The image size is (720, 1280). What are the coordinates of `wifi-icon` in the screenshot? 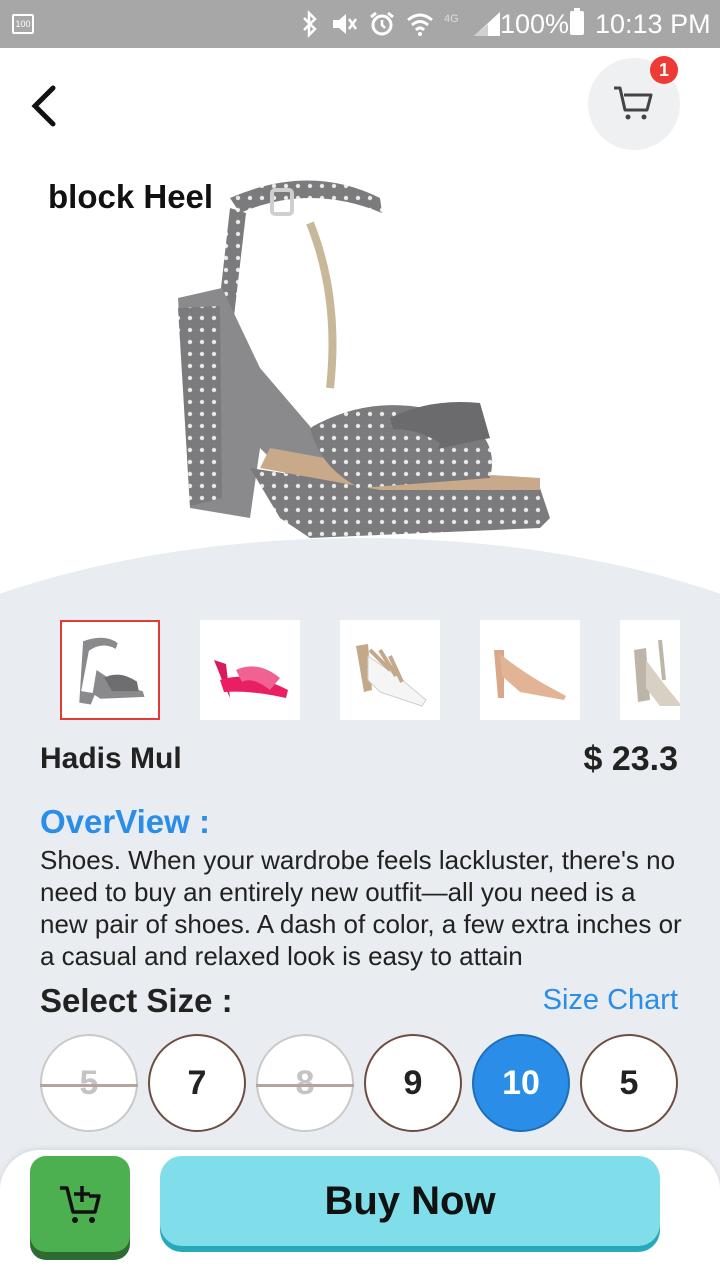 It's located at (420, 24).